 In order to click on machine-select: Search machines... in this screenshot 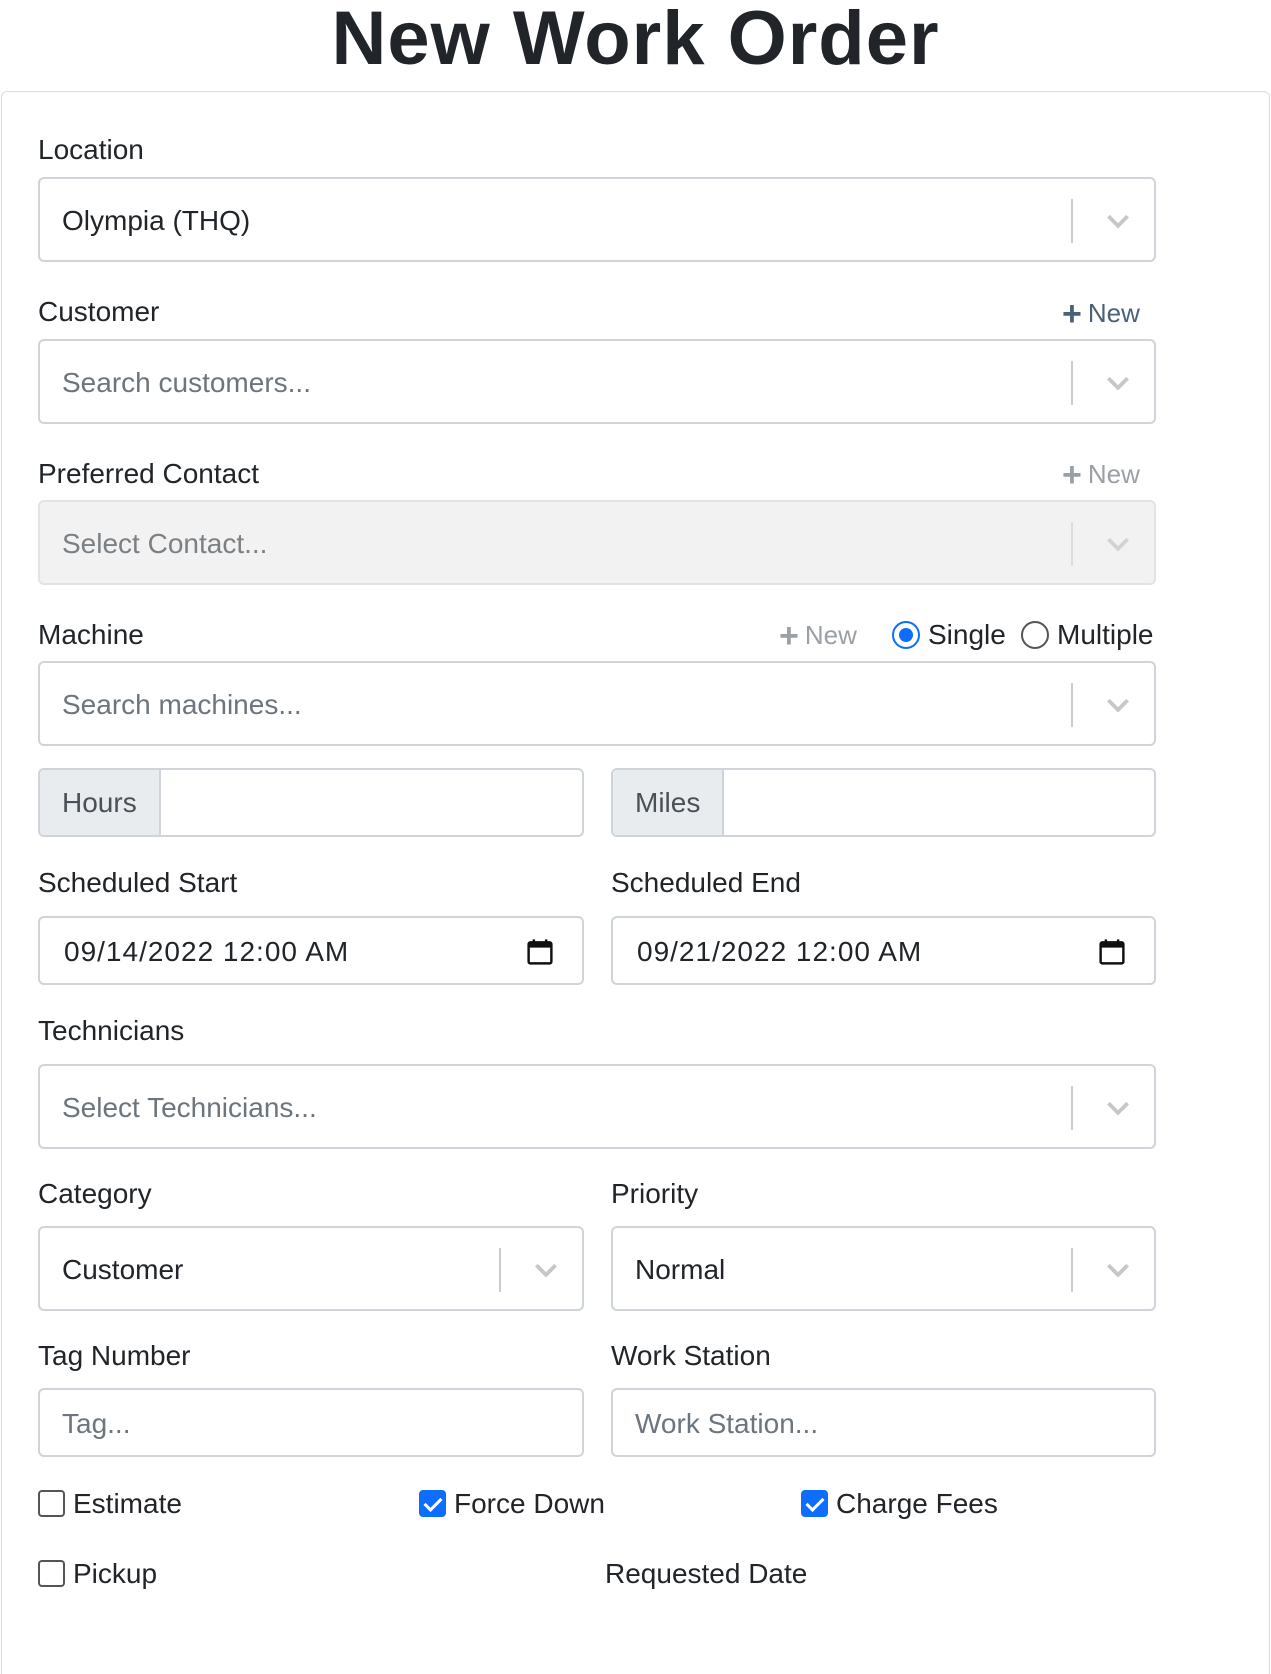, I will do `click(597, 703)`.